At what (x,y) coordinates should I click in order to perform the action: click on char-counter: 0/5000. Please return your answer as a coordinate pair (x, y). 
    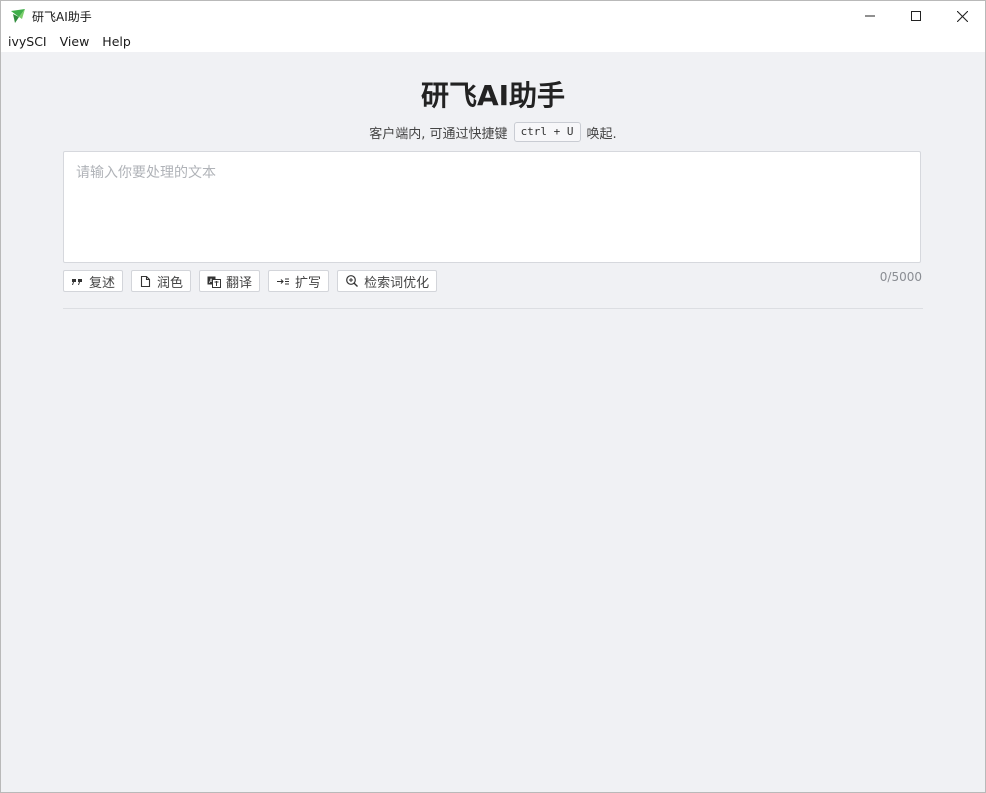
    Looking at the image, I should click on (900, 277).